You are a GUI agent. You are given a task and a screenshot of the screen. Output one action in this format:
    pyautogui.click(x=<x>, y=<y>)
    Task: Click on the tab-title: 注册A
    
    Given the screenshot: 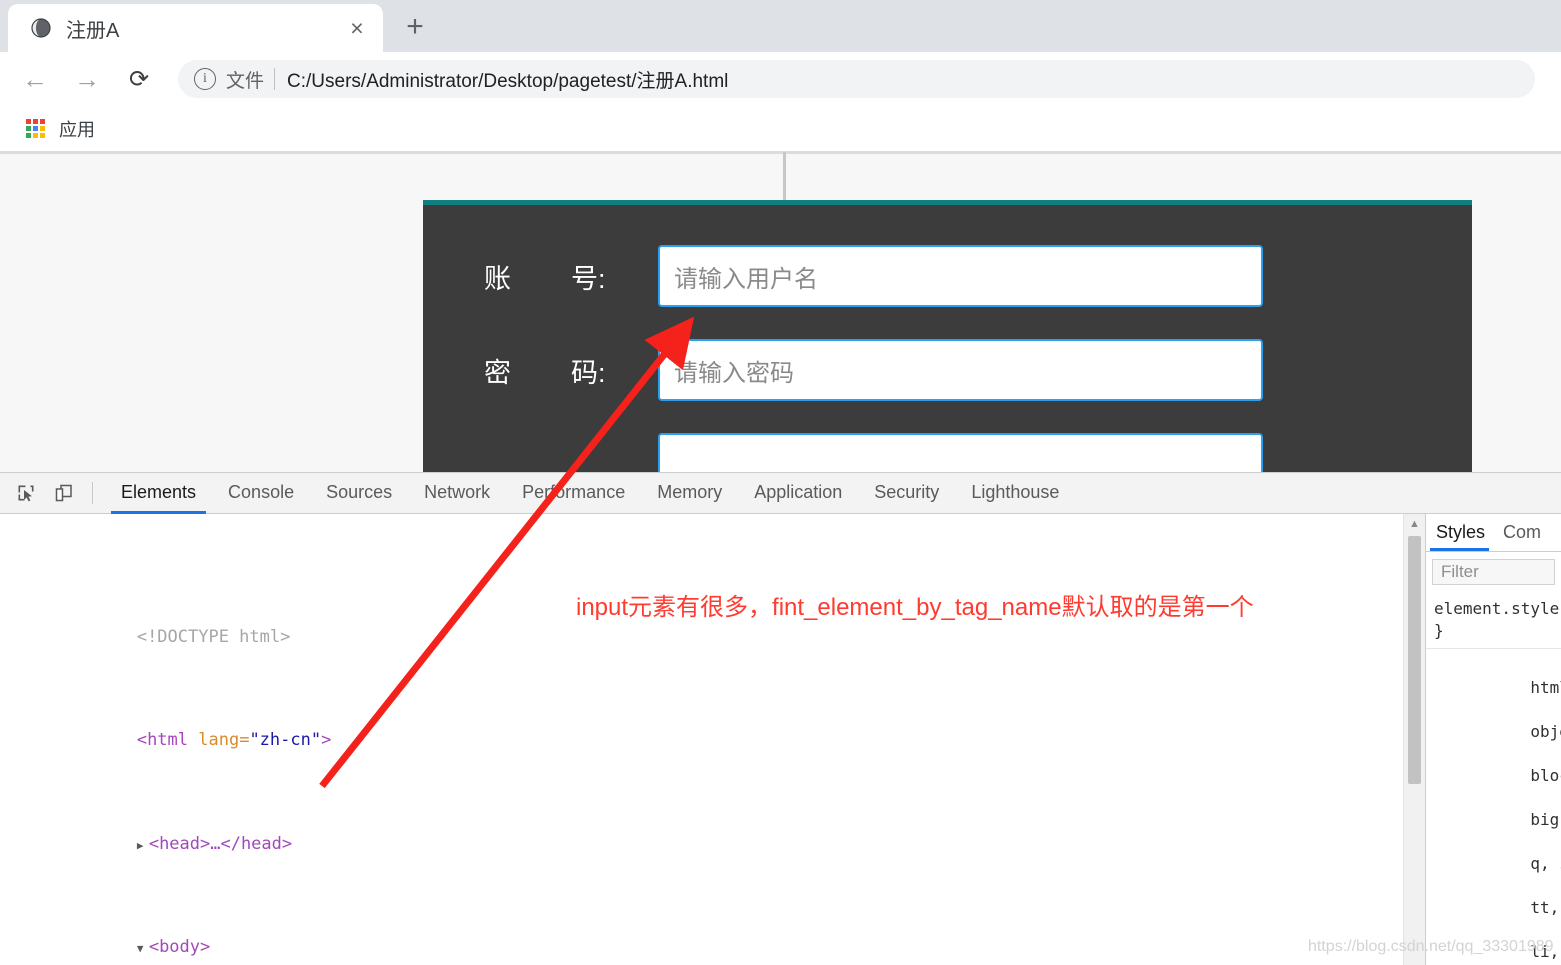 What is the action you would take?
    pyautogui.click(x=93, y=30)
    